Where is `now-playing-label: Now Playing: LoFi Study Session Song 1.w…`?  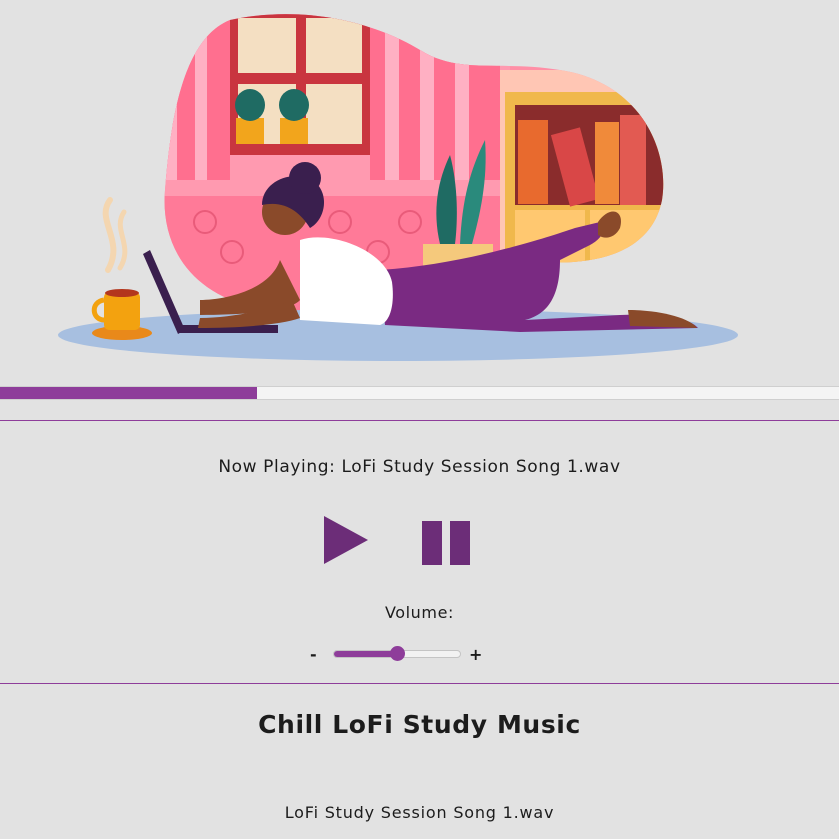 now-playing-label: Now Playing: LoFi Study Session Song 1.w… is located at coordinates (419, 467).